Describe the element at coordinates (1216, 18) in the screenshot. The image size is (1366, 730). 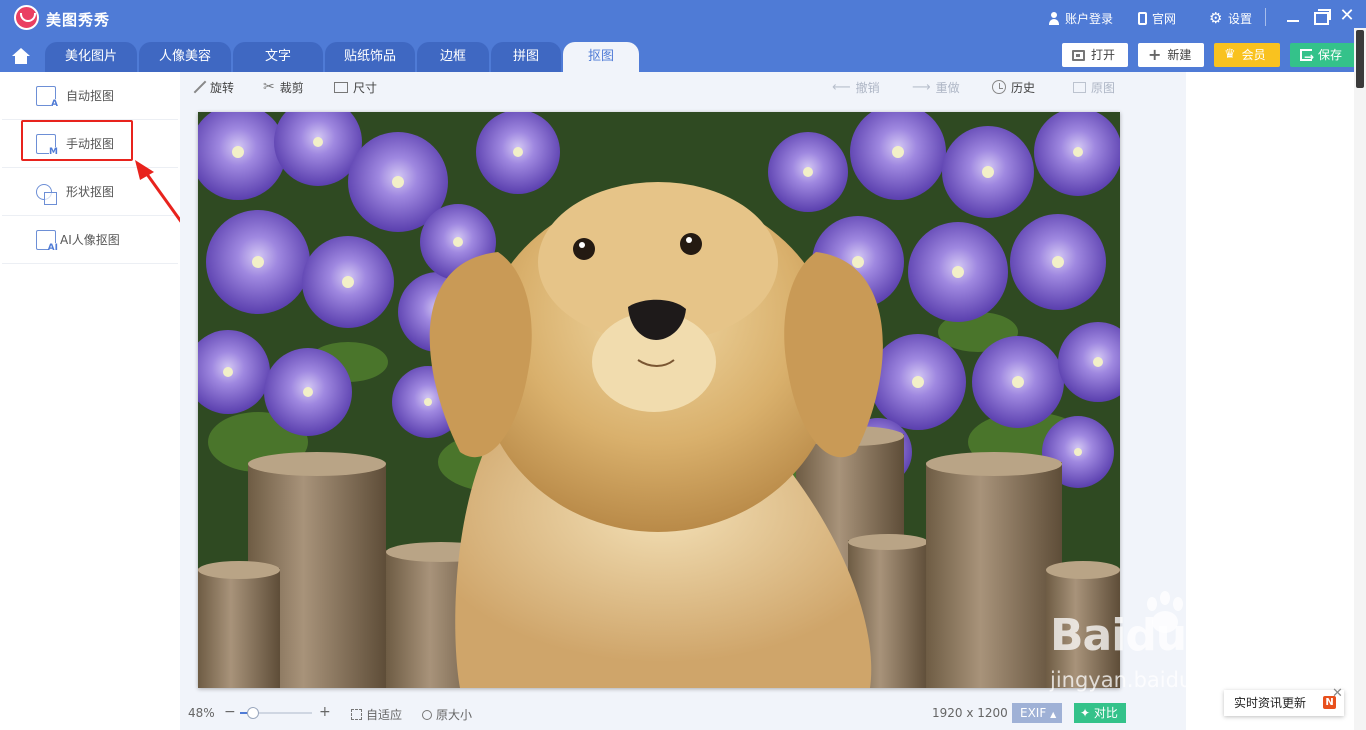
I see `gear-icon: ⚙` at that location.